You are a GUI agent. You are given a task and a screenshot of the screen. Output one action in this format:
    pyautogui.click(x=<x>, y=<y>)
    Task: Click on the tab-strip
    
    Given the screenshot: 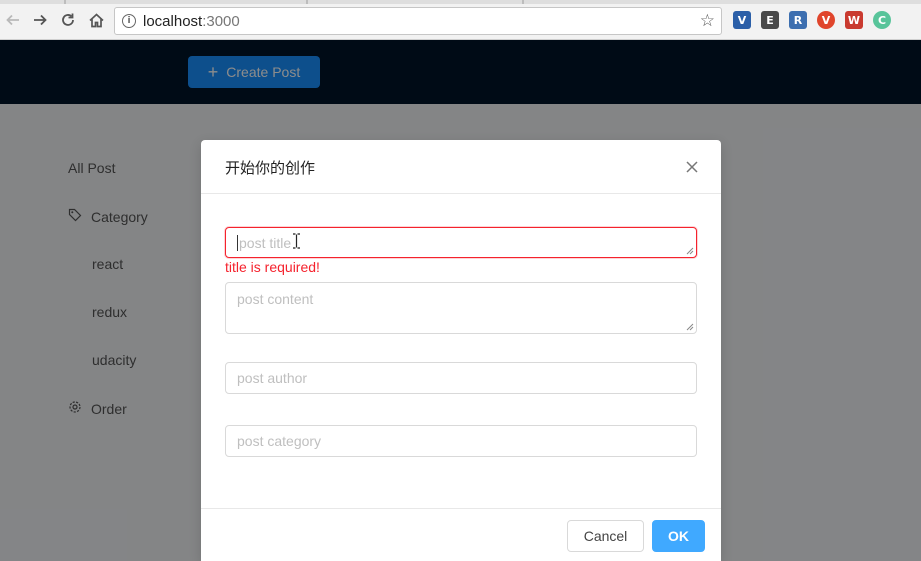 What is the action you would take?
    pyautogui.click(x=460, y=2)
    